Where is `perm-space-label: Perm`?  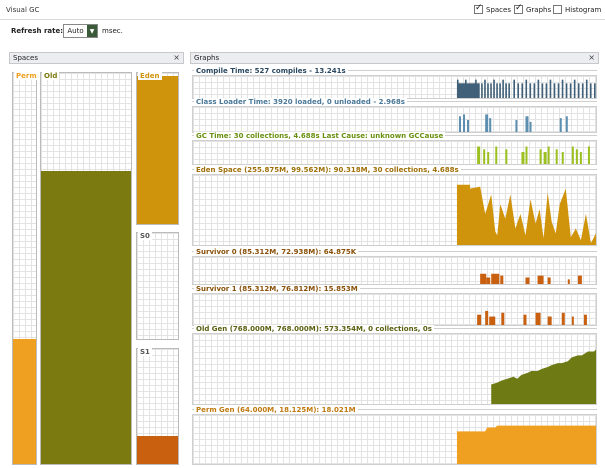
perm-space-label: Perm is located at coordinates (26, 76).